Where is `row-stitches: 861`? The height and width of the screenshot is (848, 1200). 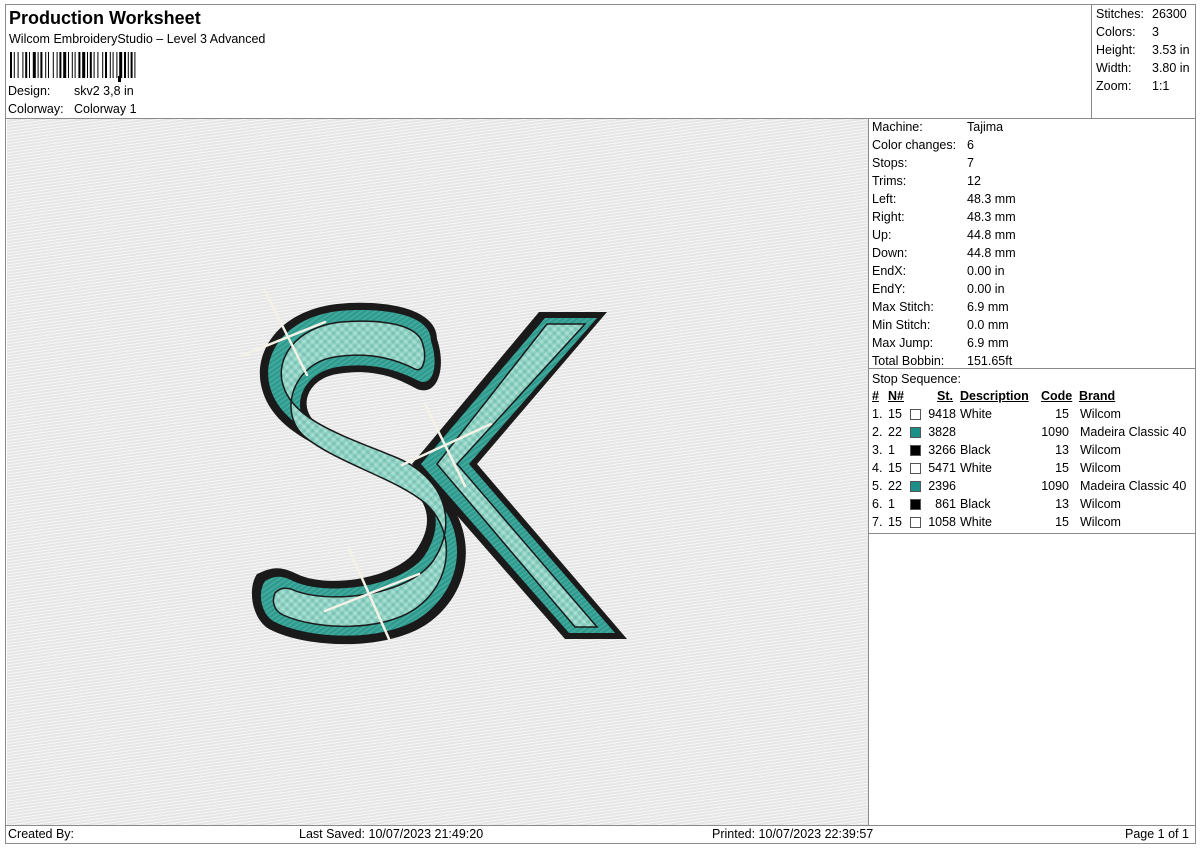 row-stitches: 861 is located at coordinates (945, 504).